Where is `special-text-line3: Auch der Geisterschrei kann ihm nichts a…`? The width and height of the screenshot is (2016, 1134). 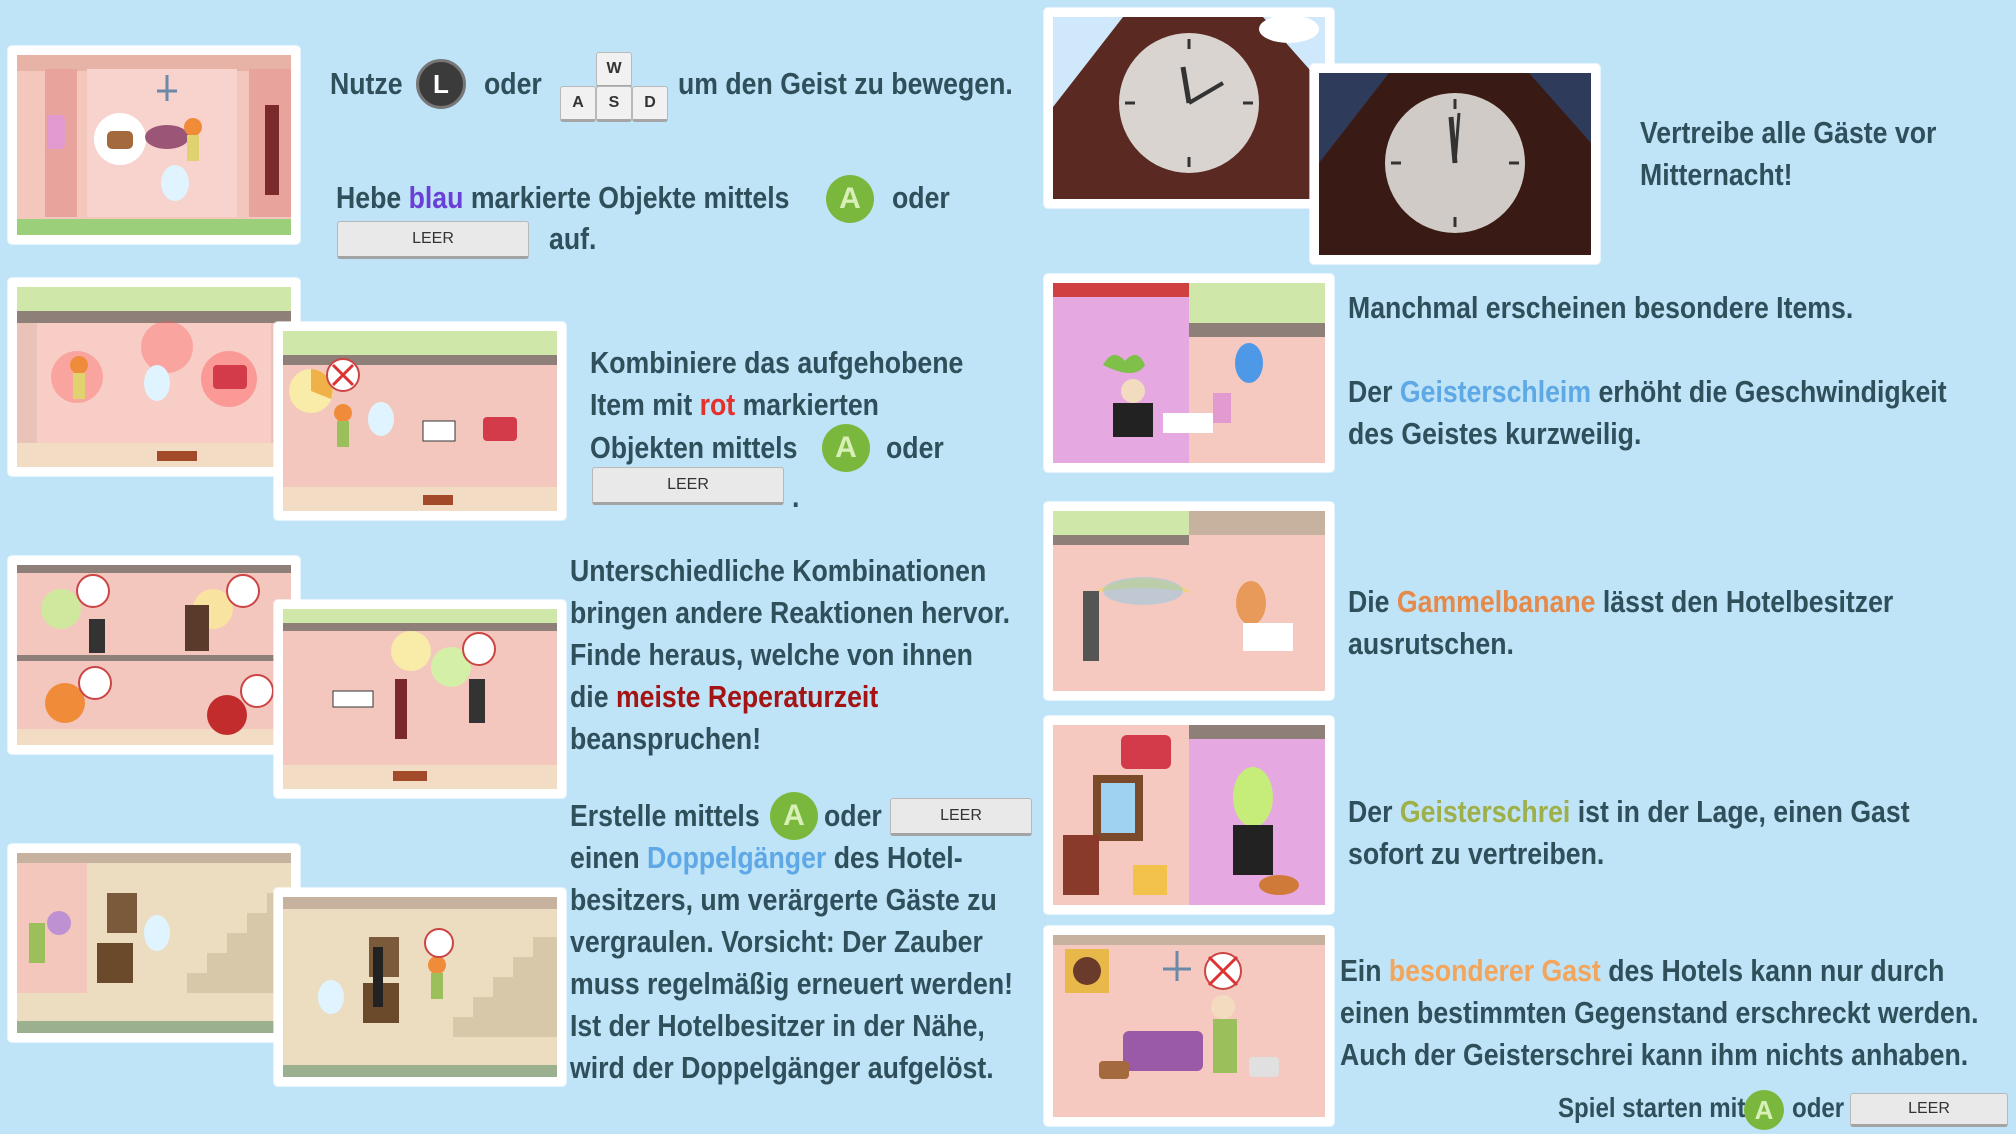 special-text-line3: Auch der Geisterschrei kann ihm nichts a… is located at coordinates (1654, 1054).